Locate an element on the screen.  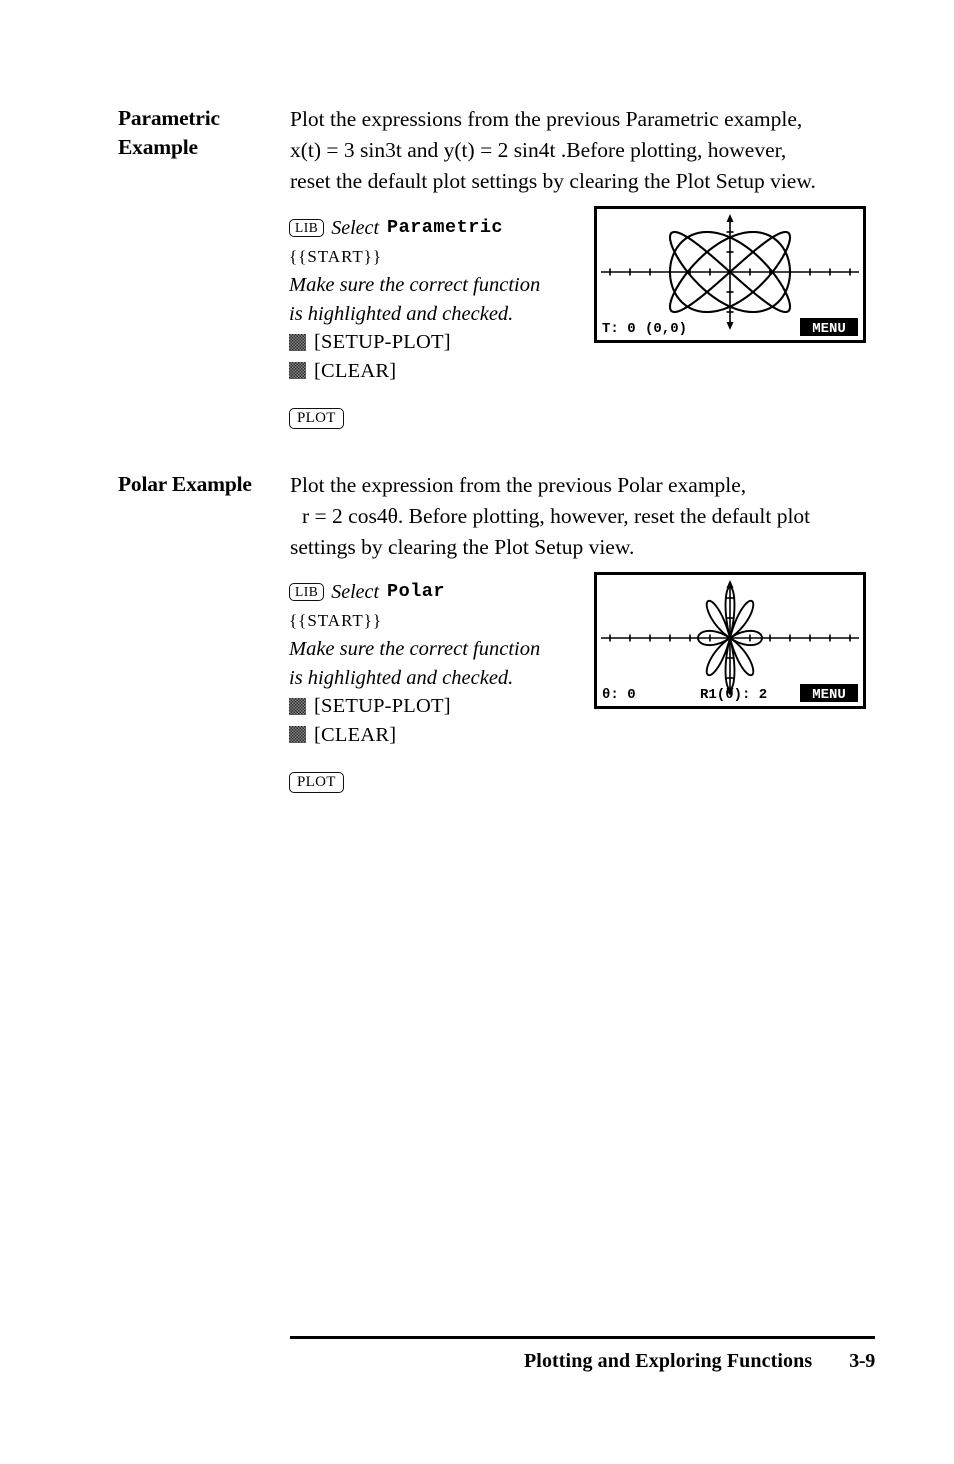
calculator-screen-polar: θ: 0 R1(θ): 2 MENU is located at coordinates (730, 640).